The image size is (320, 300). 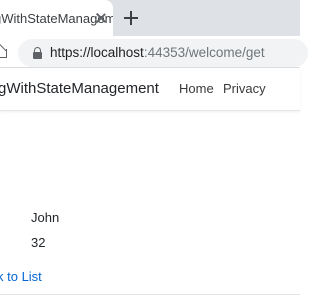 What do you see at coordinates (196, 88) in the screenshot?
I see `nav-link-home: Home` at bounding box center [196, 88].